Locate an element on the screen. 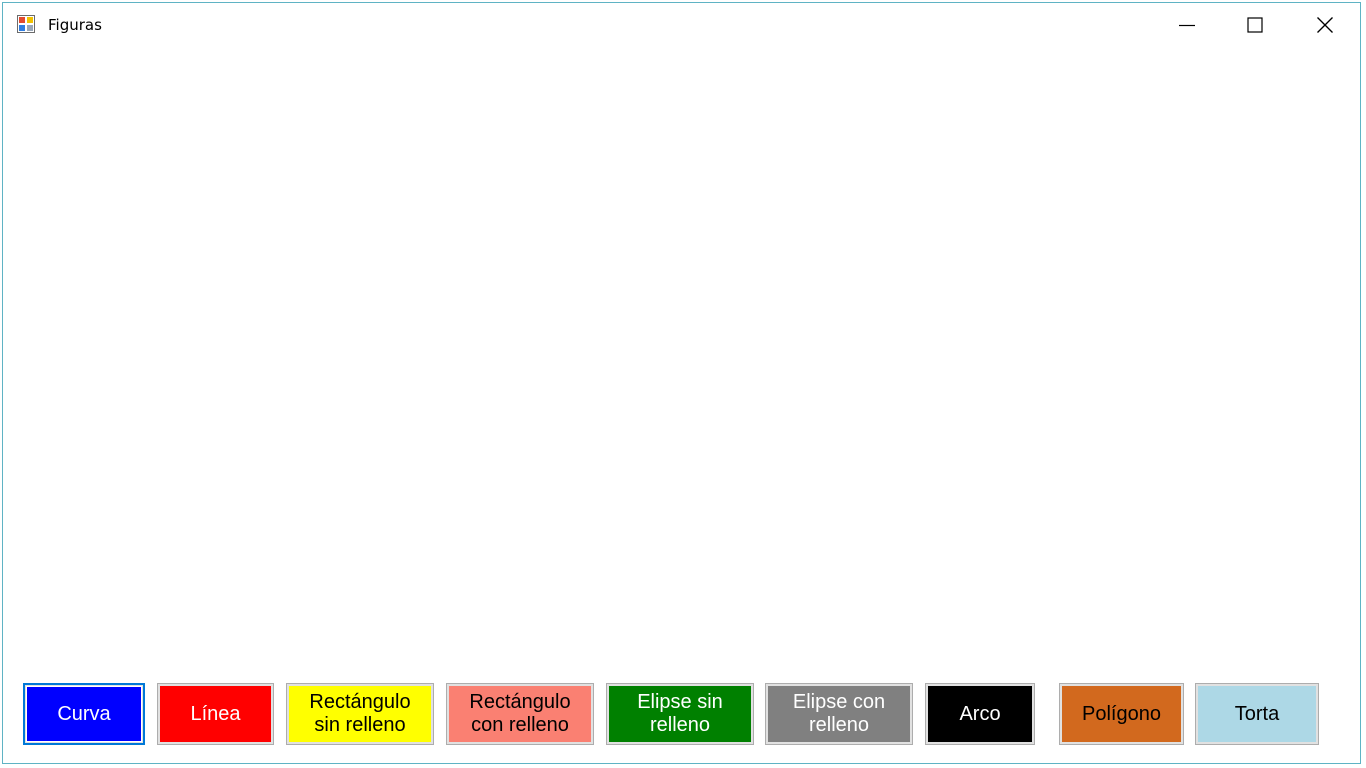  form-app-icon is located at coordinates (26, 24).